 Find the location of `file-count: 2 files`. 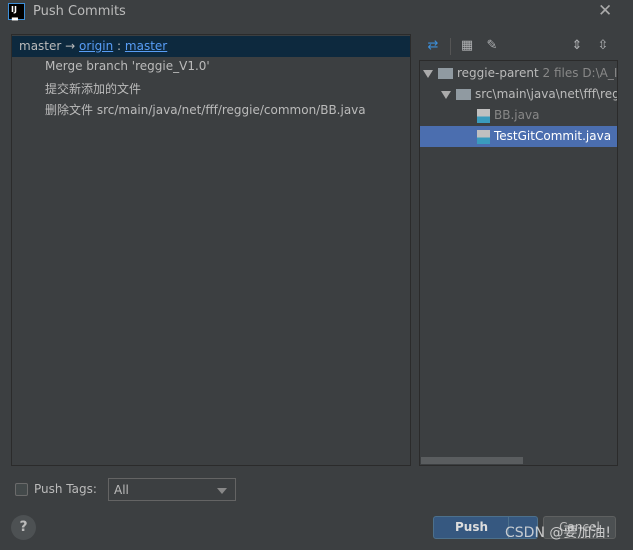

file-count: 2 files is located at coordinates (560, 73).